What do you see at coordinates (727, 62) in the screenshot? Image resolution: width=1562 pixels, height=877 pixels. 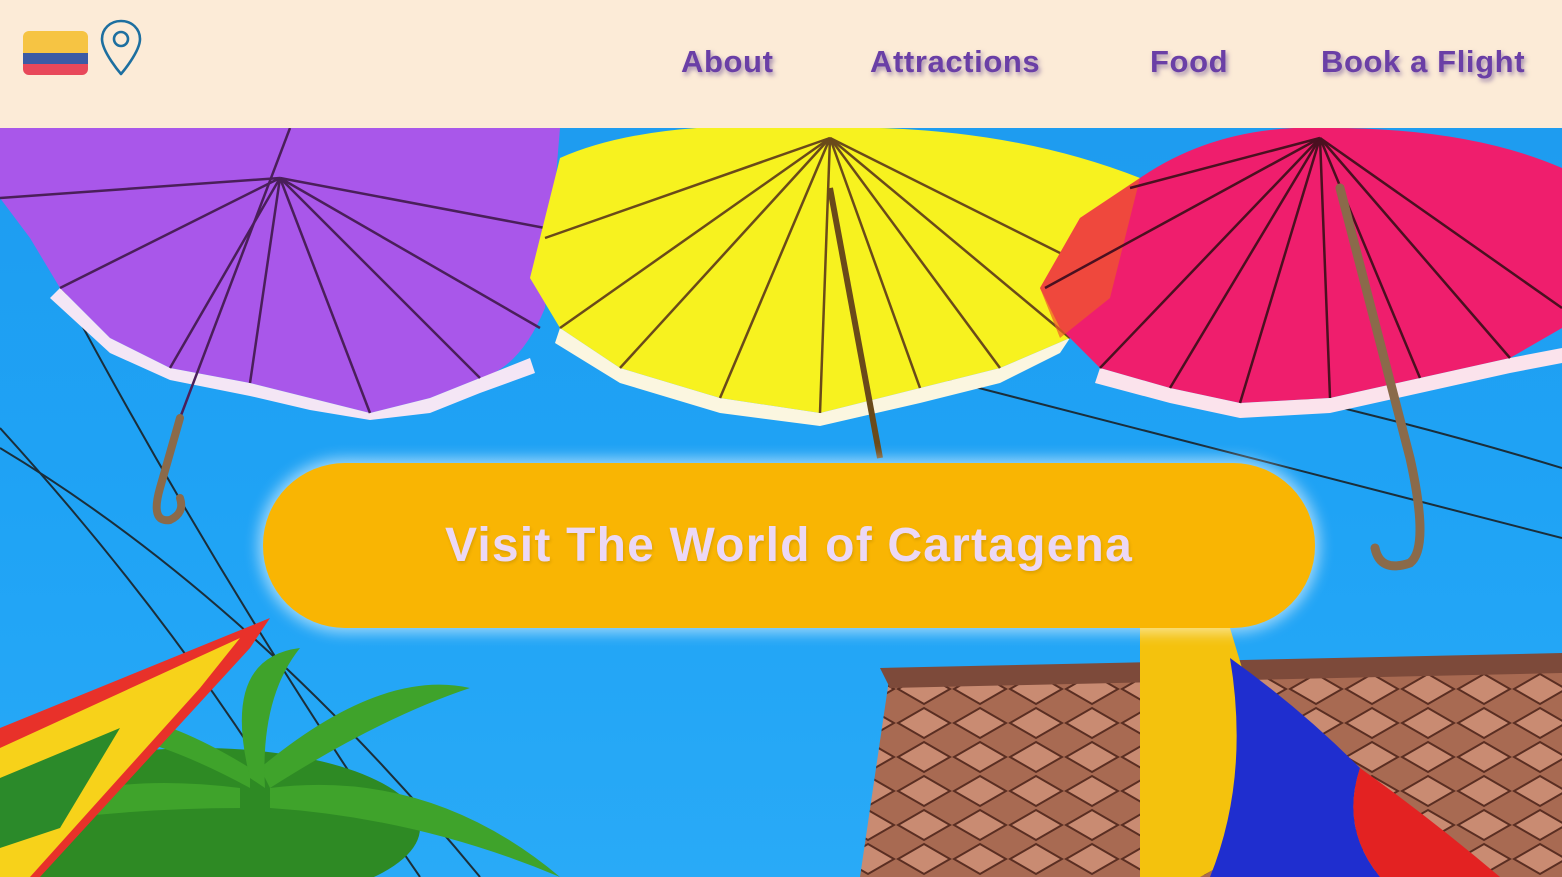 I see `nav-about: About` at bounding box center [727, 62].